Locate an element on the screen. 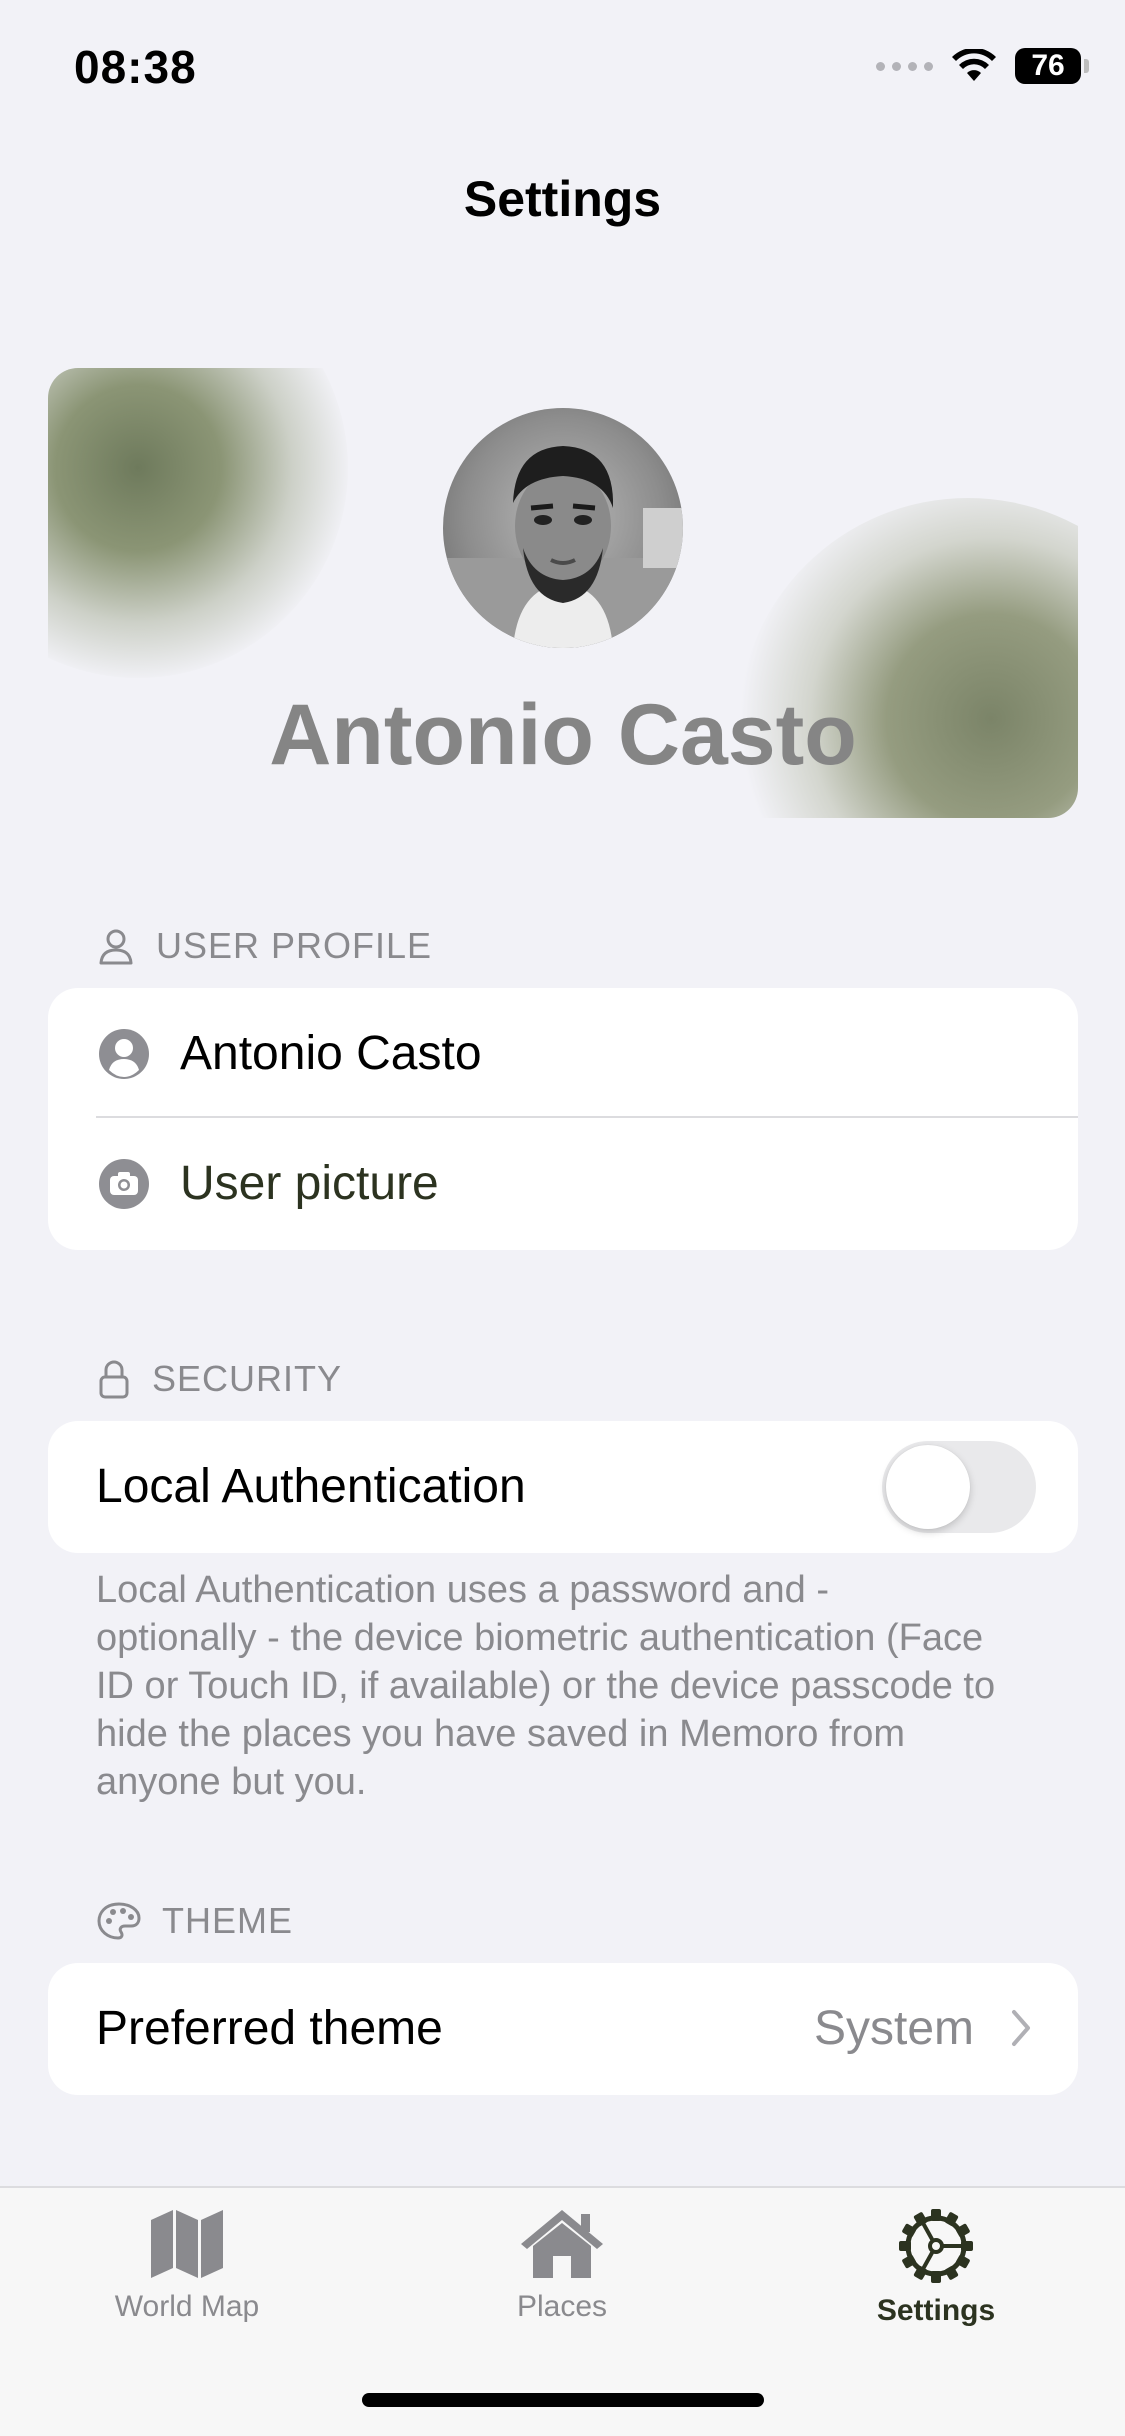  row-preferred-theme: Preferred theme System is located at coordinates (563, 2028).